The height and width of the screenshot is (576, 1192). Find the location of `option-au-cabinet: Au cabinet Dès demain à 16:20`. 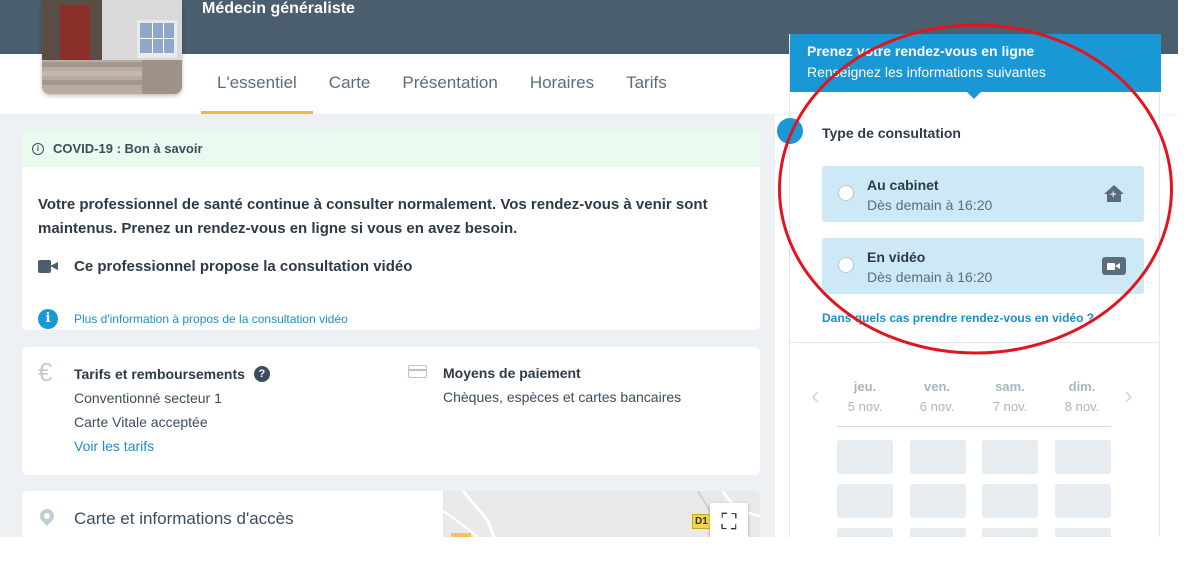

option-au-cabinet: Au cabinet Dès demain à 16:20 is located at coordinates (983, 194).